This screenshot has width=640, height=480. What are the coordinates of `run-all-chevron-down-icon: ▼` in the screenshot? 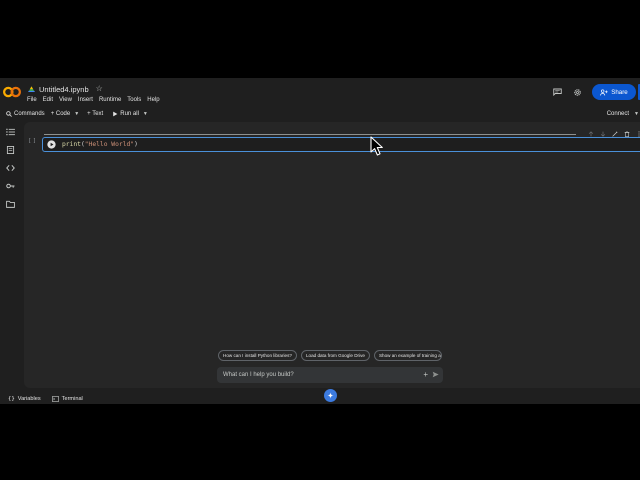 It's located at (145, 114).